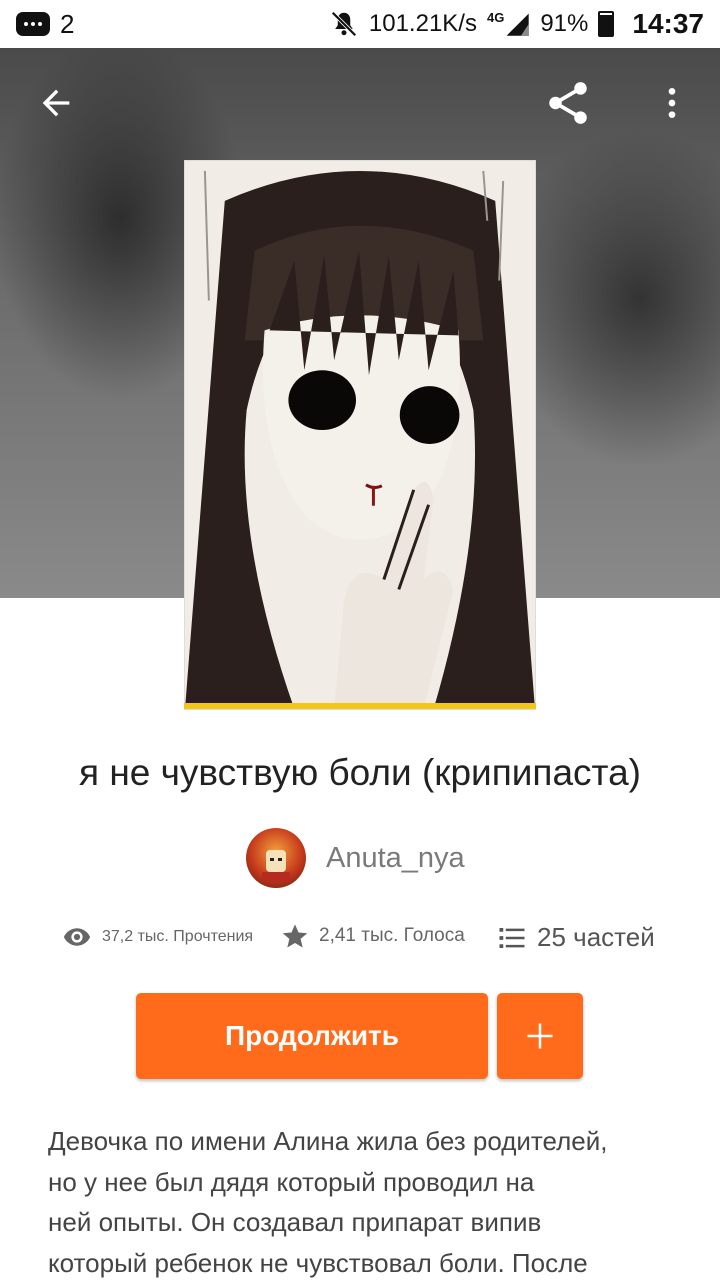 The width and height of the screenshot is (720, 1280). I want to click on plus-icon, so click(540, 1036).